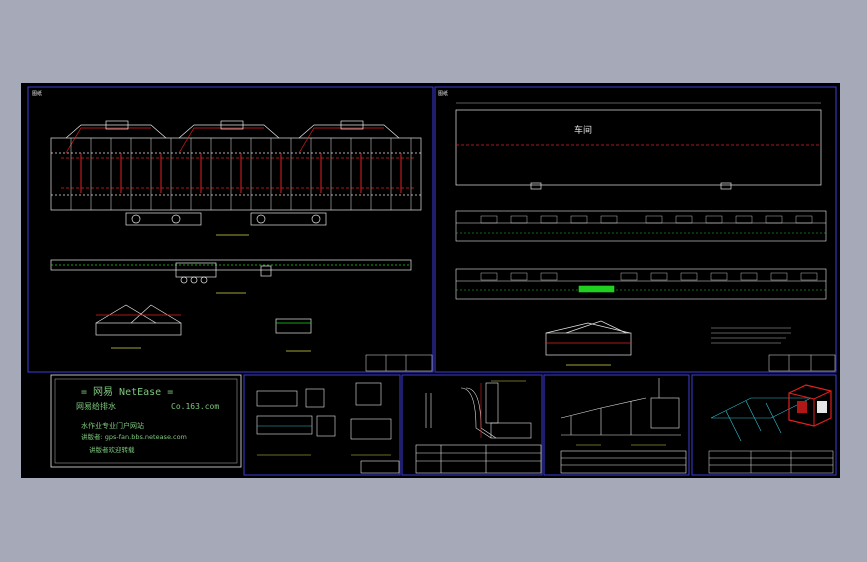 This screenshot has width=867, height=562. Describe the element at coordinates (37, 93) in the screenshot. I see `sheet-1-corner-label: 图纸` at that location.